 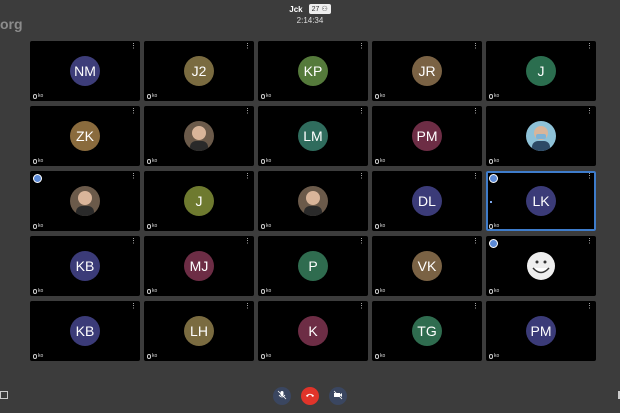 I want to click on participant-tile: P ⋮ ko, so click(x=313, y=266).